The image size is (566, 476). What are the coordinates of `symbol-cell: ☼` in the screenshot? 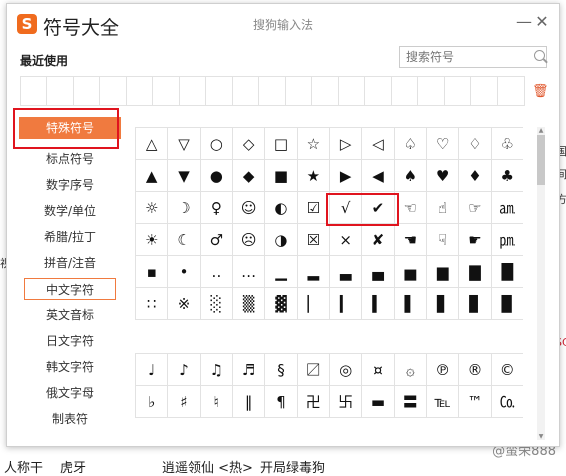 It's located at (152, 208).